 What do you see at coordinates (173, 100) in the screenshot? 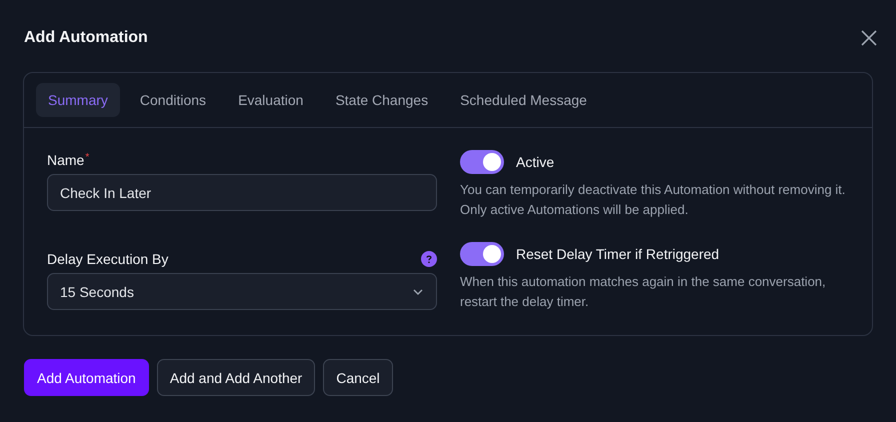
I see `tab: Conditions` at bounding box center [173, 100].